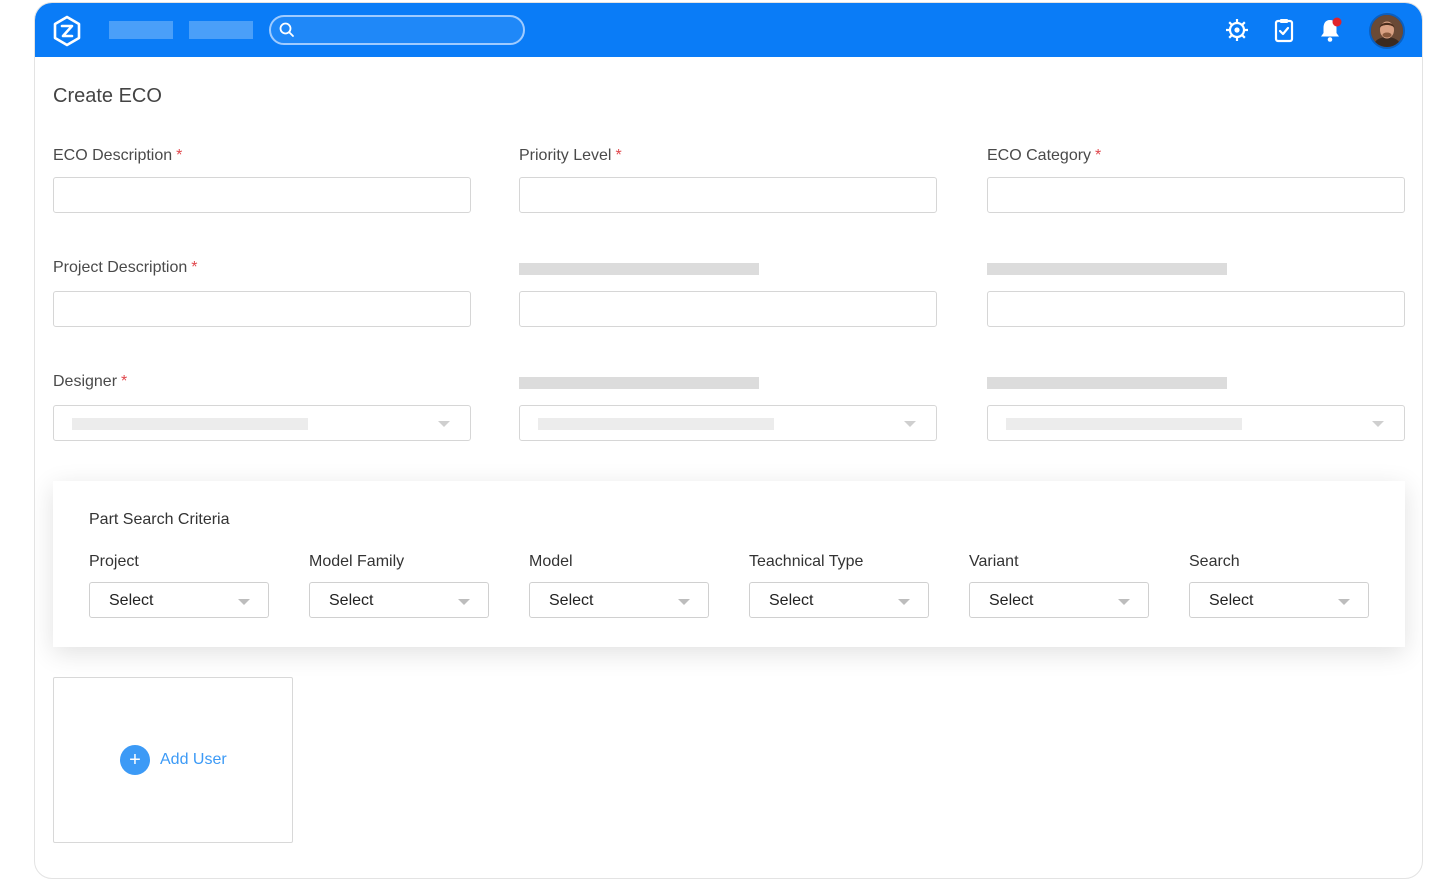 The image size is (1456, 880). I want to click on user-avatar, so click(1387, 31).